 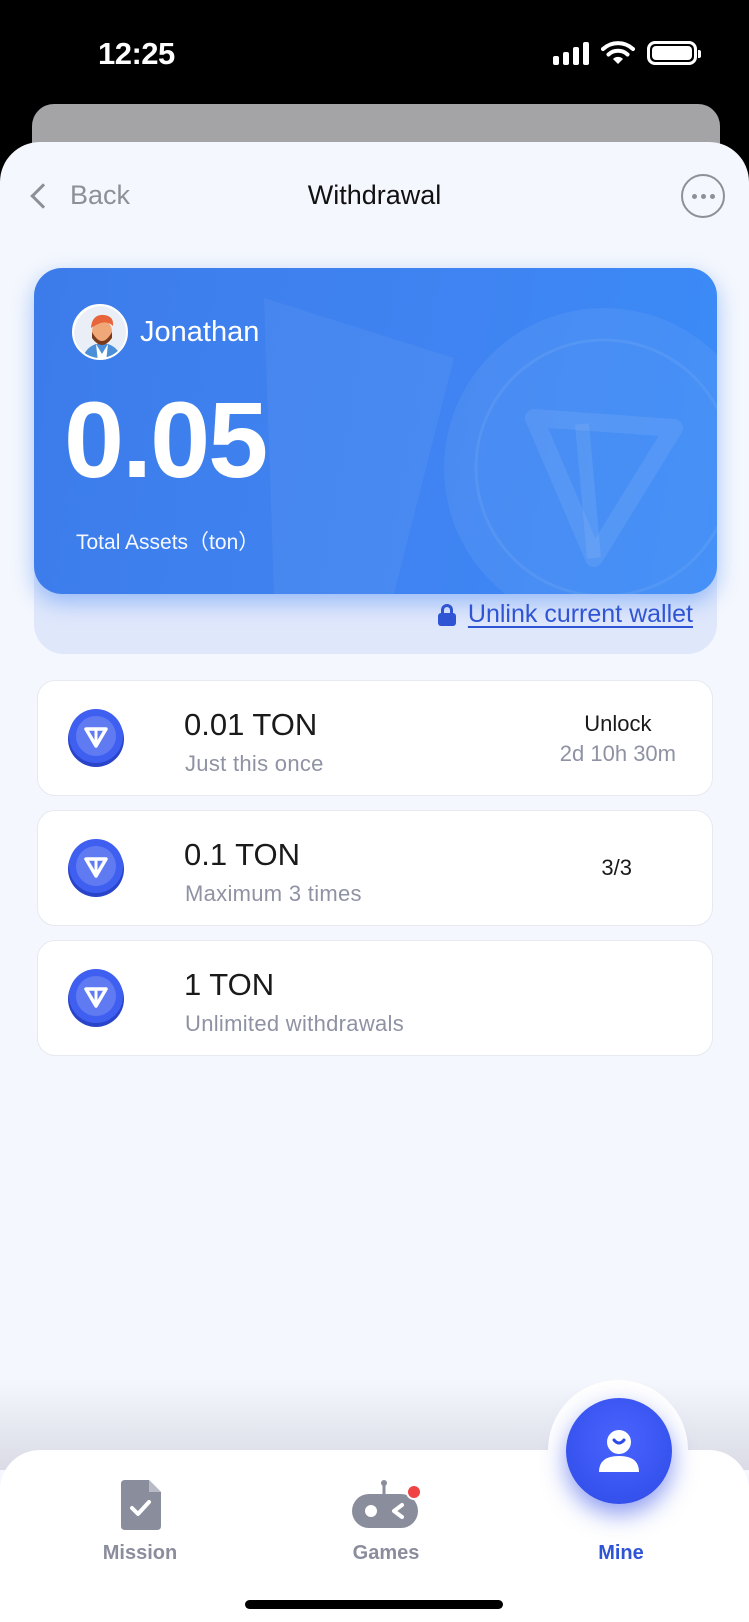 I want to click on usage-count: 3/3, so click(x=616, y=867).